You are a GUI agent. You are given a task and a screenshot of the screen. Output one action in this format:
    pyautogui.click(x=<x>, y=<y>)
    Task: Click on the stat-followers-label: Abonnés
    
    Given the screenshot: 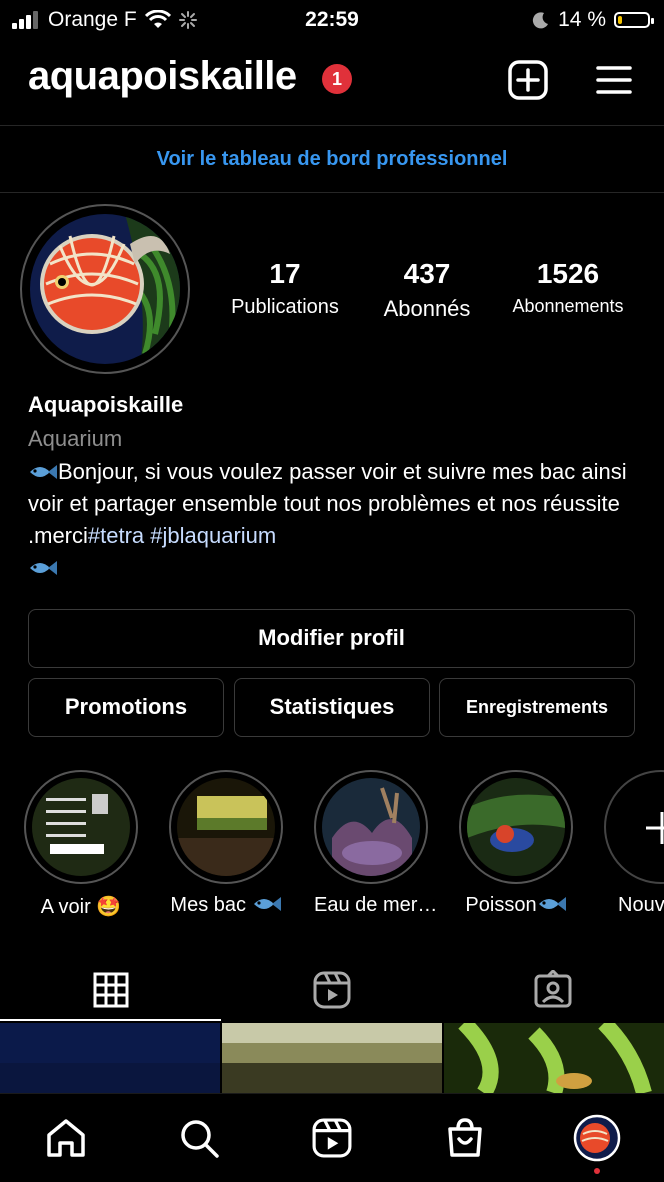 What is the action you would take?
    pyautogui.click(x=427, y=308)
    